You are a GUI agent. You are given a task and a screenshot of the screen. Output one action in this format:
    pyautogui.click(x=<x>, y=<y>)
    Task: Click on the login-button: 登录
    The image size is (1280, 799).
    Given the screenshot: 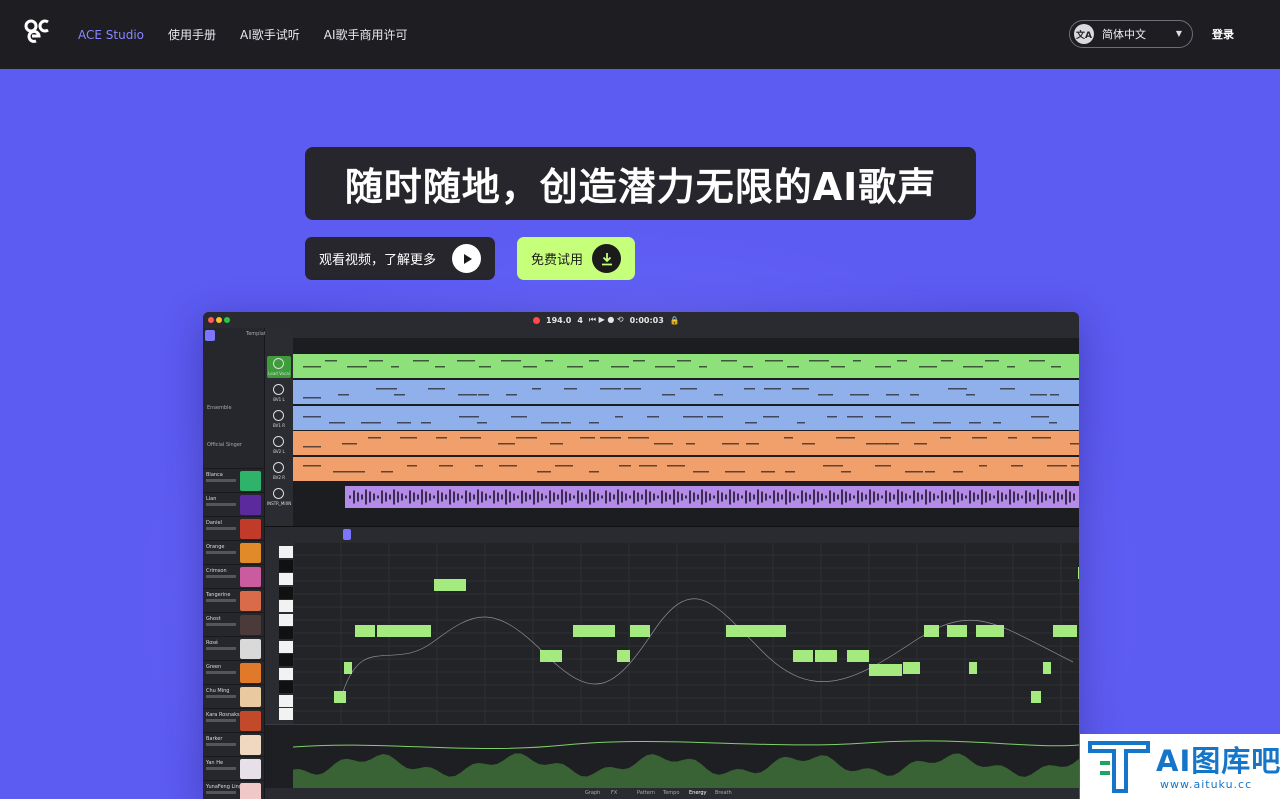 What is the action you would take?
    pyautogui.click(x=1223, y=34)
    